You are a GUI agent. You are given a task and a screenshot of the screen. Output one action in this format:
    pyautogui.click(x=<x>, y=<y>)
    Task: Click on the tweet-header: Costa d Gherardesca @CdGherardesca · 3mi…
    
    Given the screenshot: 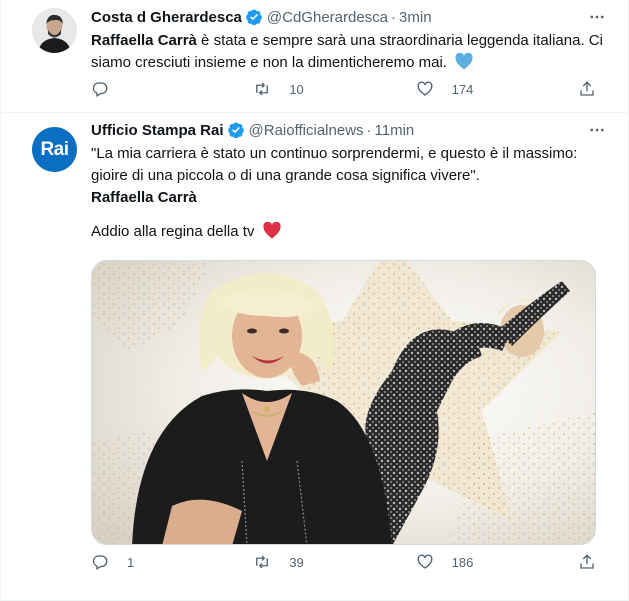 What is the action you would take?
    pyautogui.click(x=348, y=17)
    